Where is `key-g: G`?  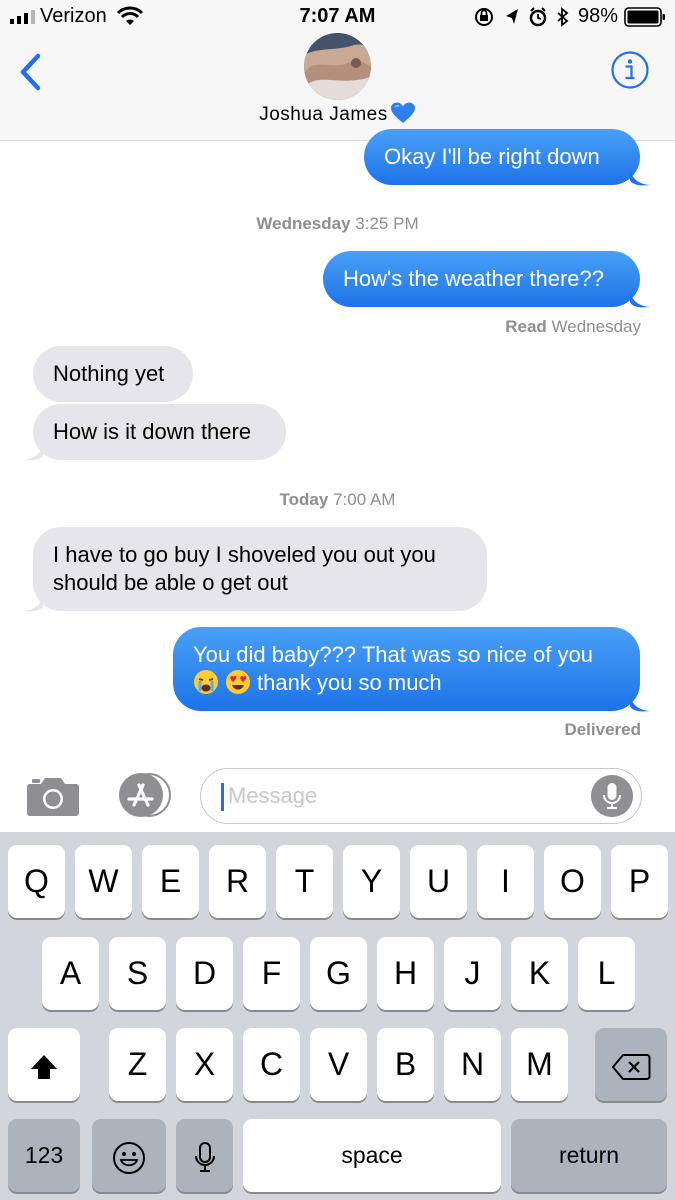
key-g: G is located at coordinates (338, 973).